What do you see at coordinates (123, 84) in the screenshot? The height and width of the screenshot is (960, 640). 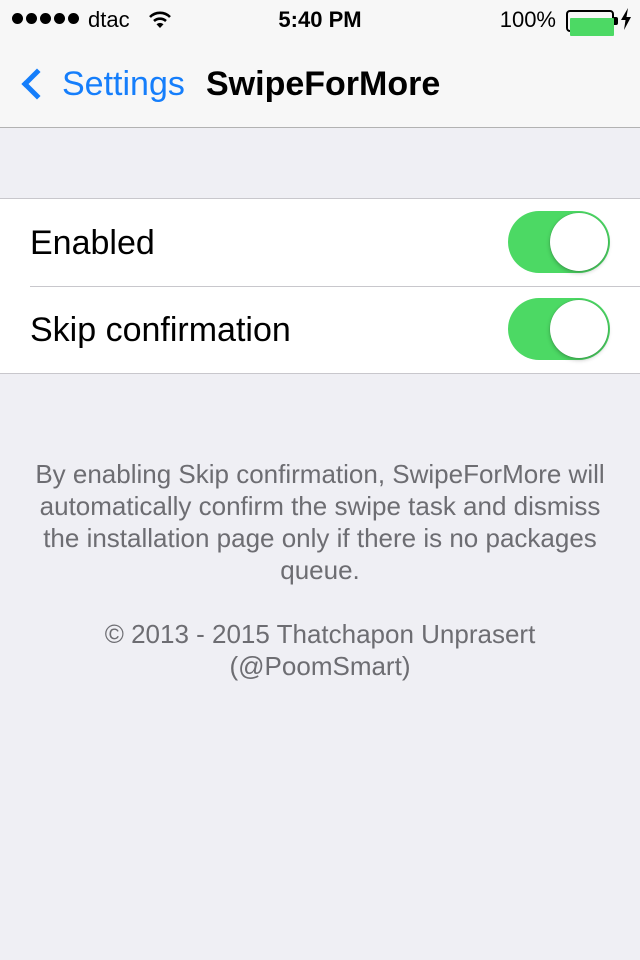 I see `back-button-label: Settings` at bounding box center [123, 84].